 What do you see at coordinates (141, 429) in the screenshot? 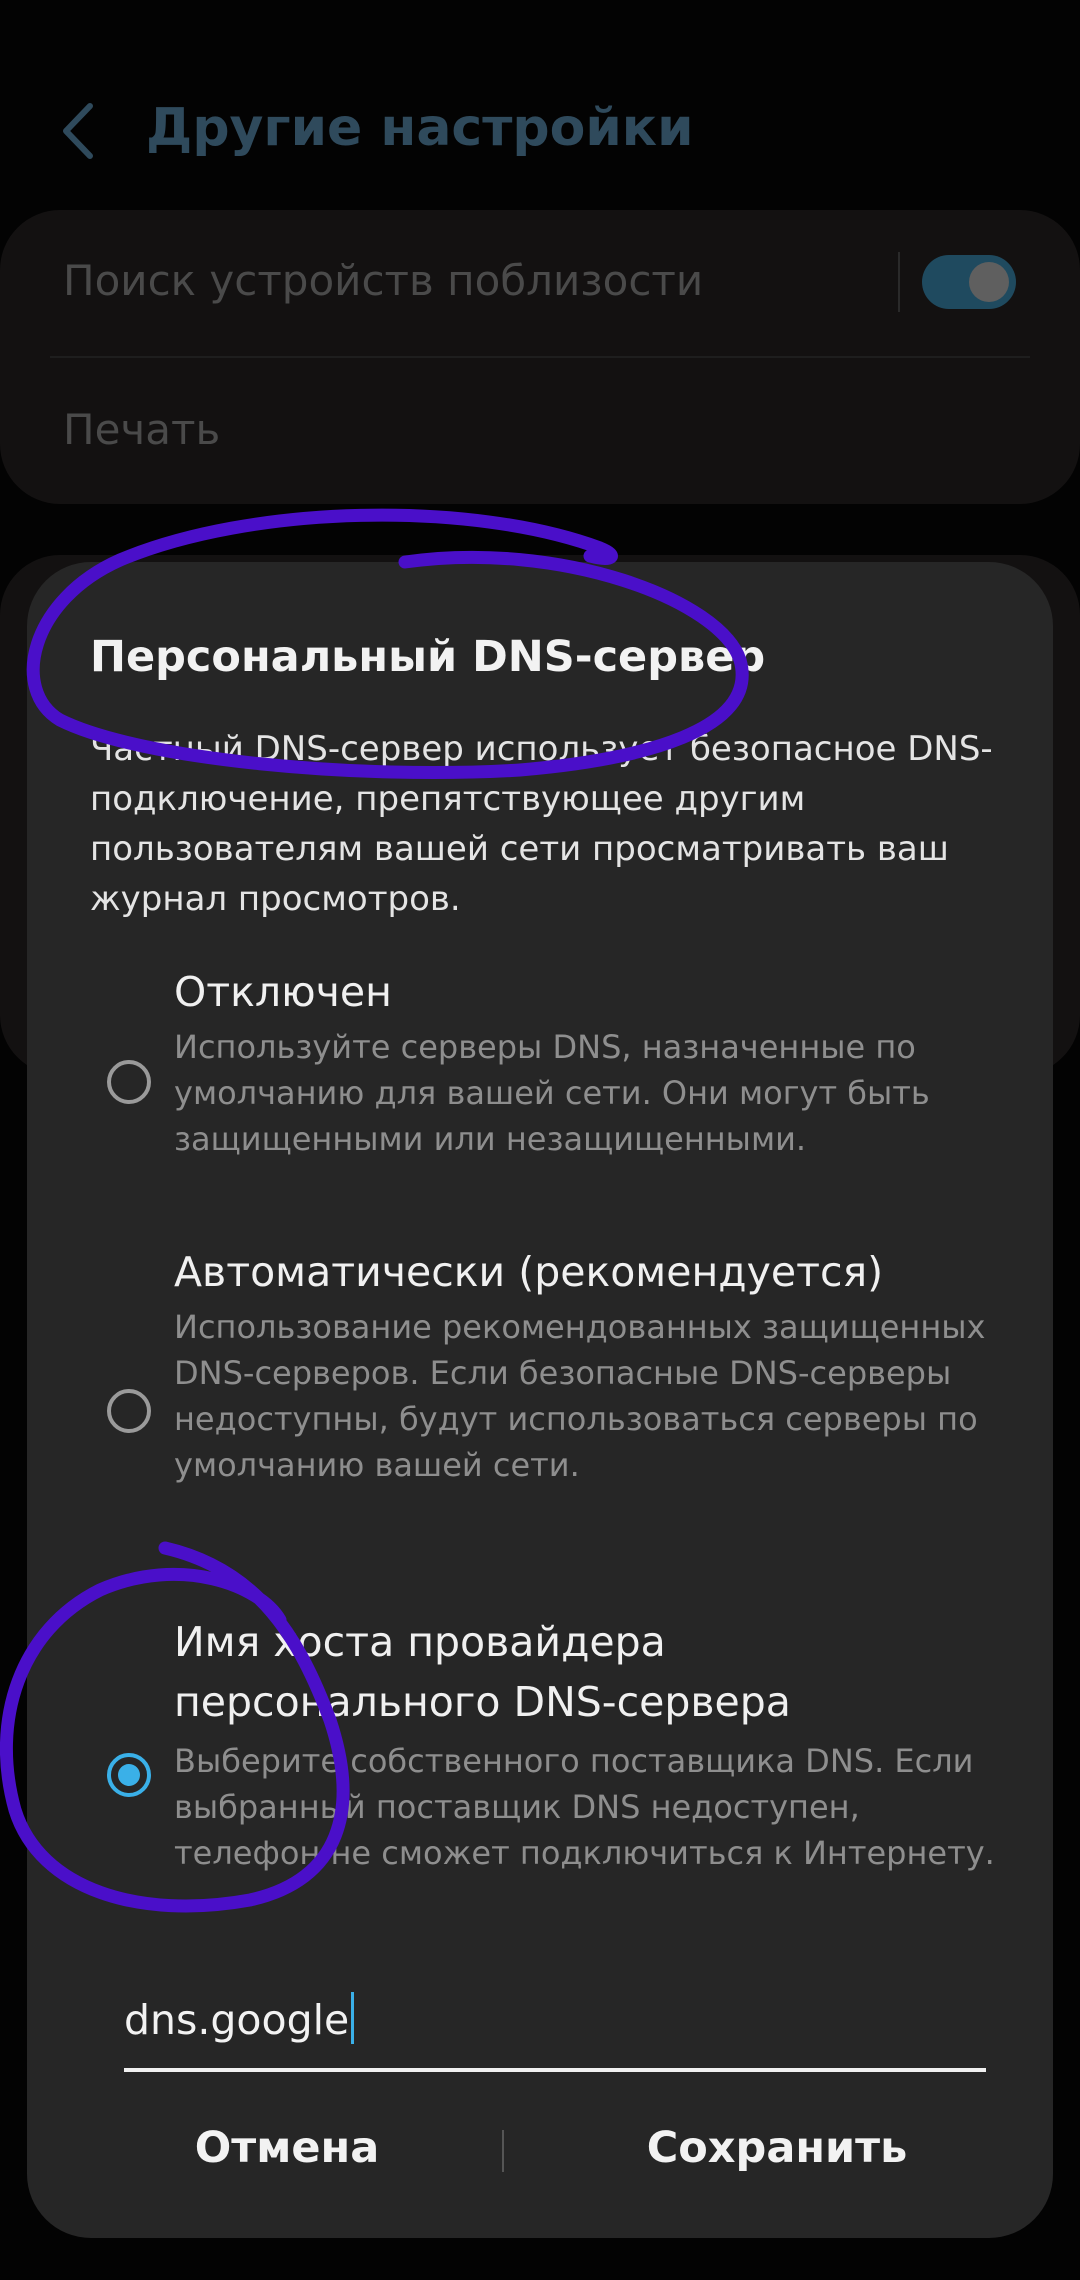
I see `print-label: Печать` at bounding box center [141, 429].